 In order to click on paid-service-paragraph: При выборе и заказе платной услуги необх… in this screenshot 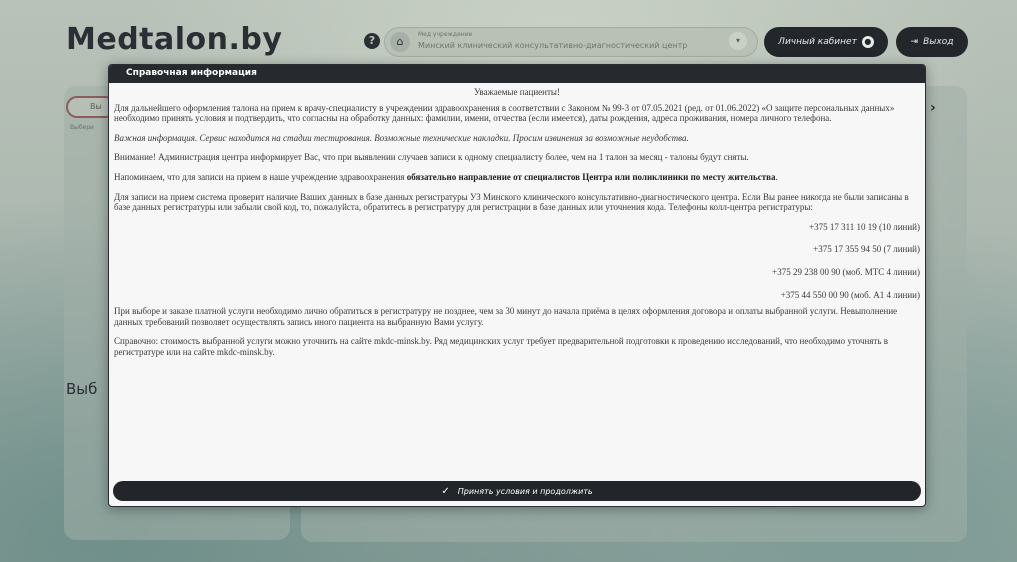, I will do `click(506, 316)`.